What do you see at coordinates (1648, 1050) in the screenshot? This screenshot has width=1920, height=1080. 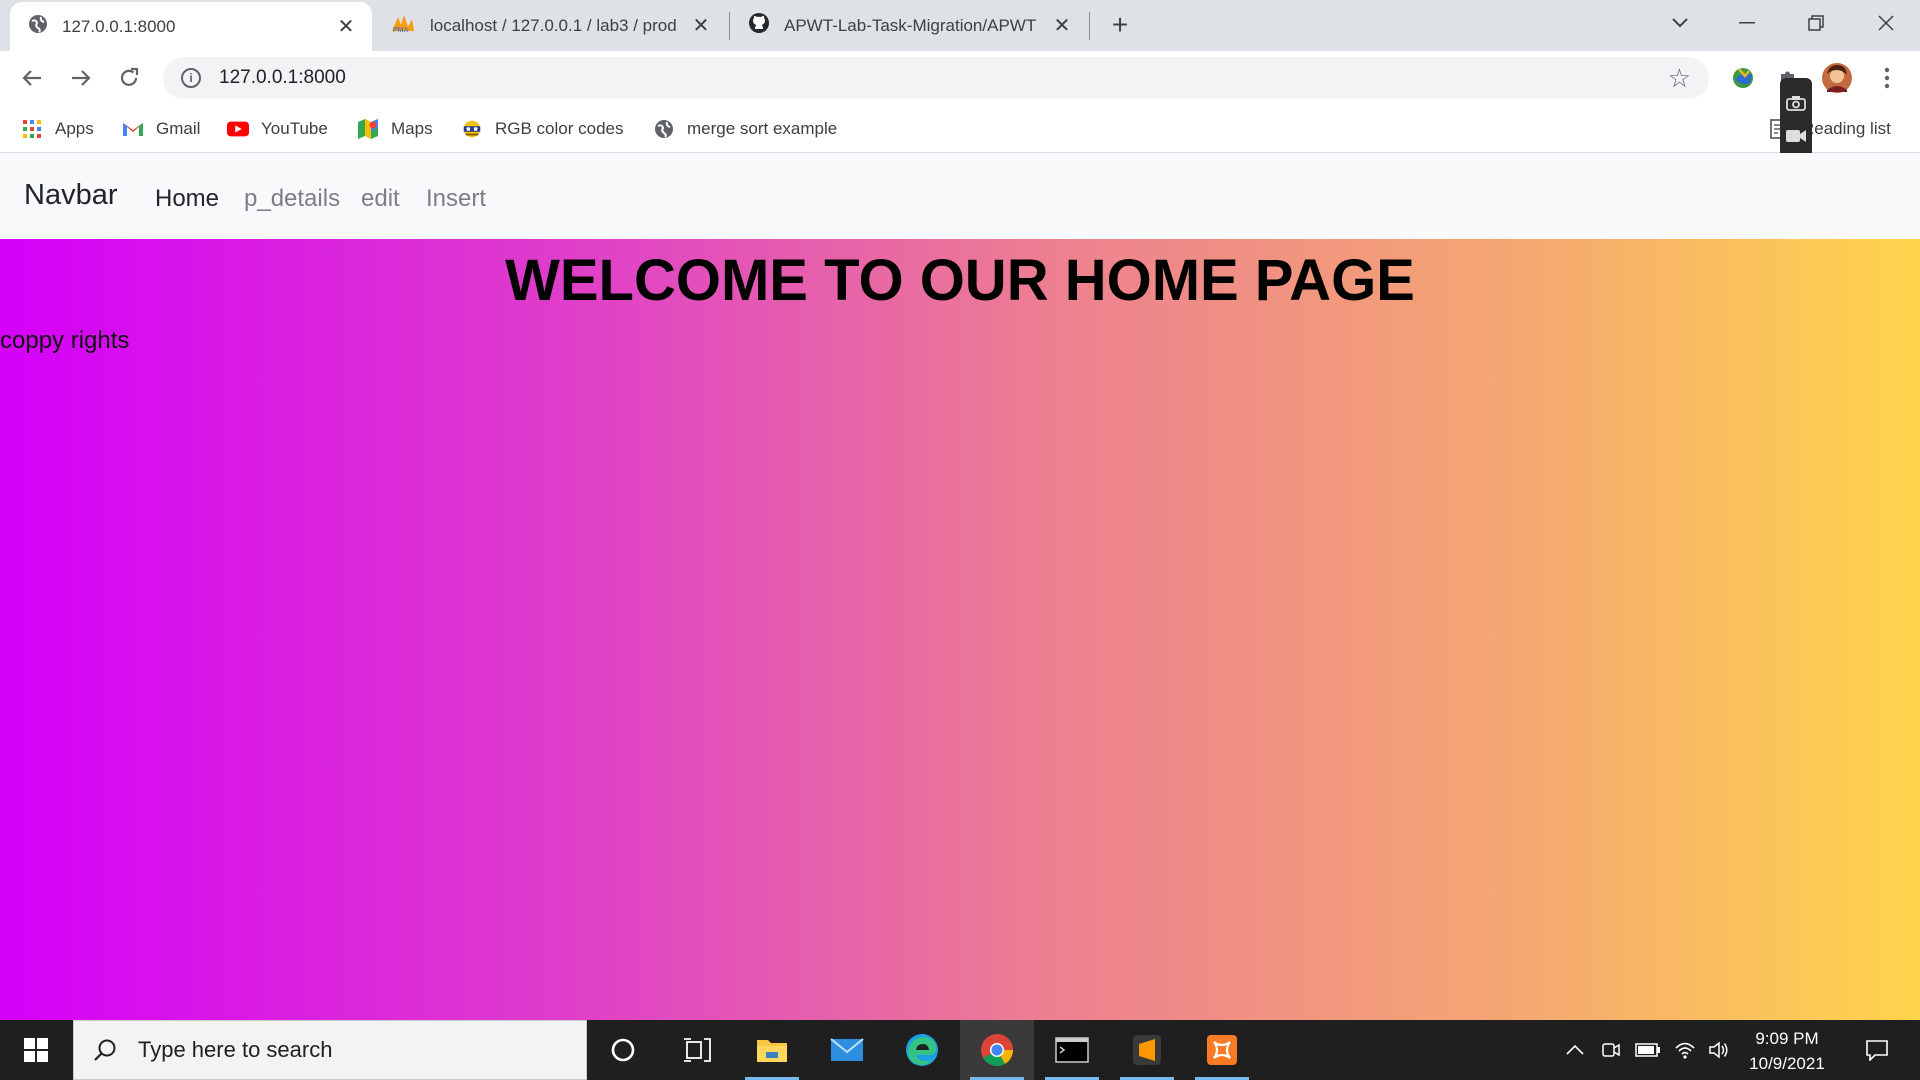 I see `battery-icon` at bounding box center [1648, 1050].